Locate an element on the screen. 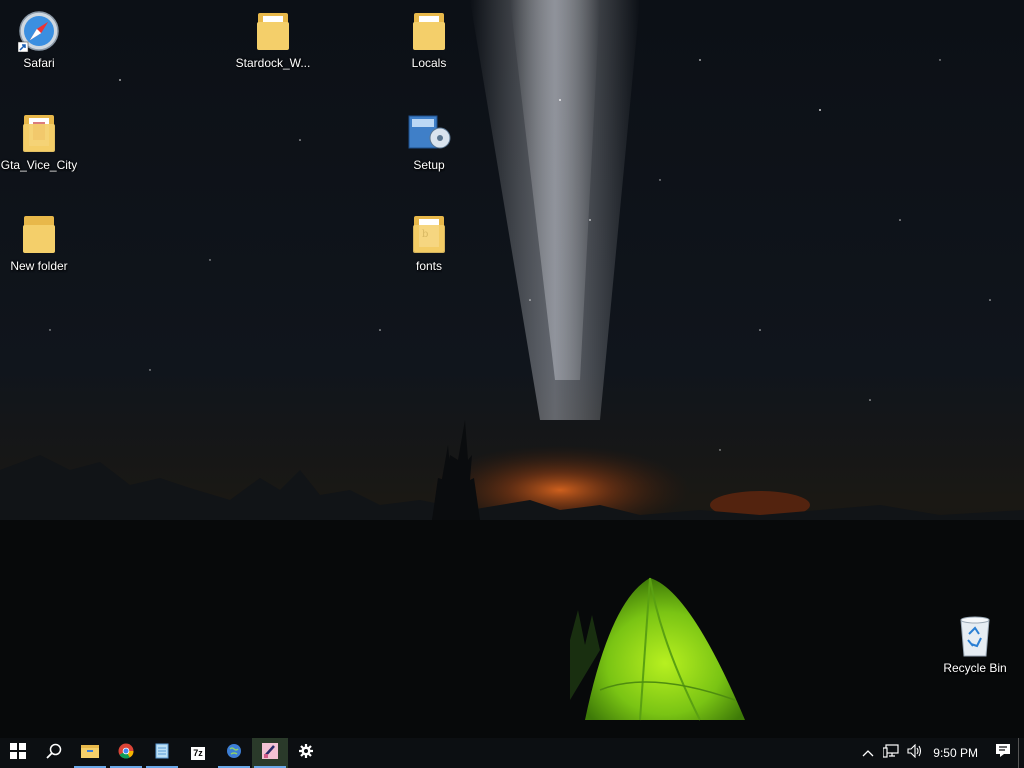  desktop-icon-label: Locals is located at coordinates (429, 63).